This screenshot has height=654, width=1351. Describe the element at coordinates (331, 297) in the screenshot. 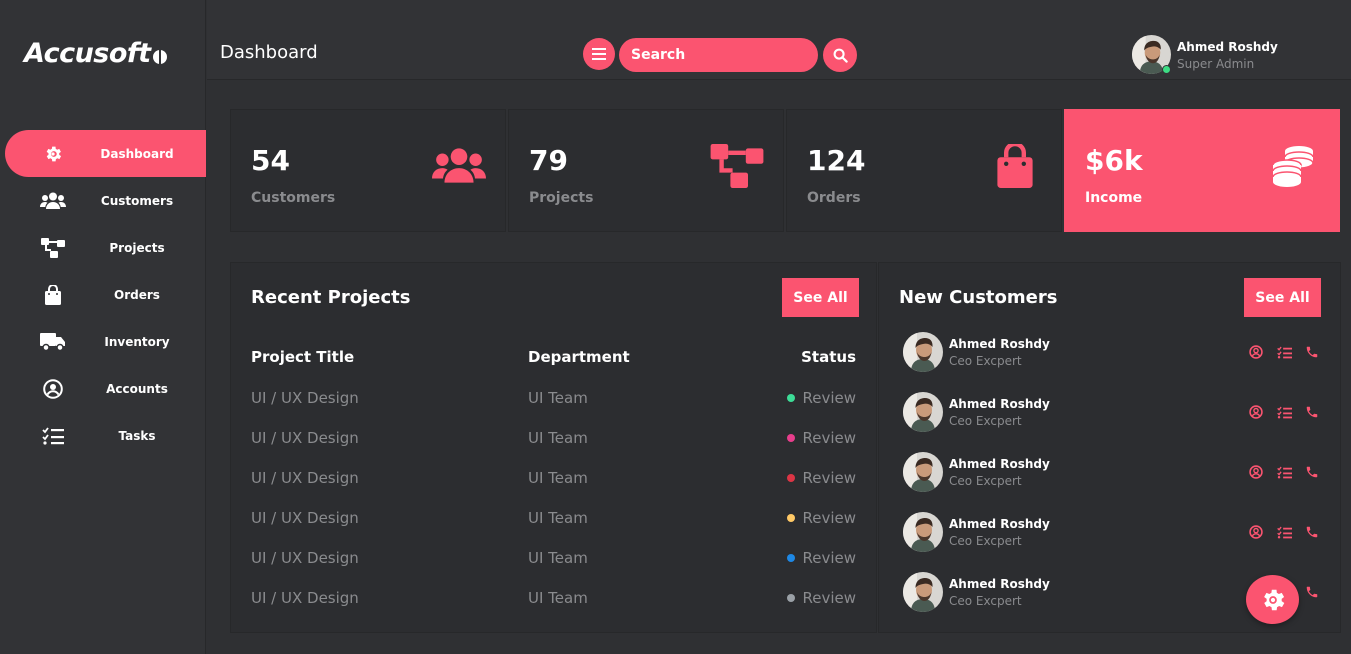

I see `panel-title: Recent Projects` at that location.